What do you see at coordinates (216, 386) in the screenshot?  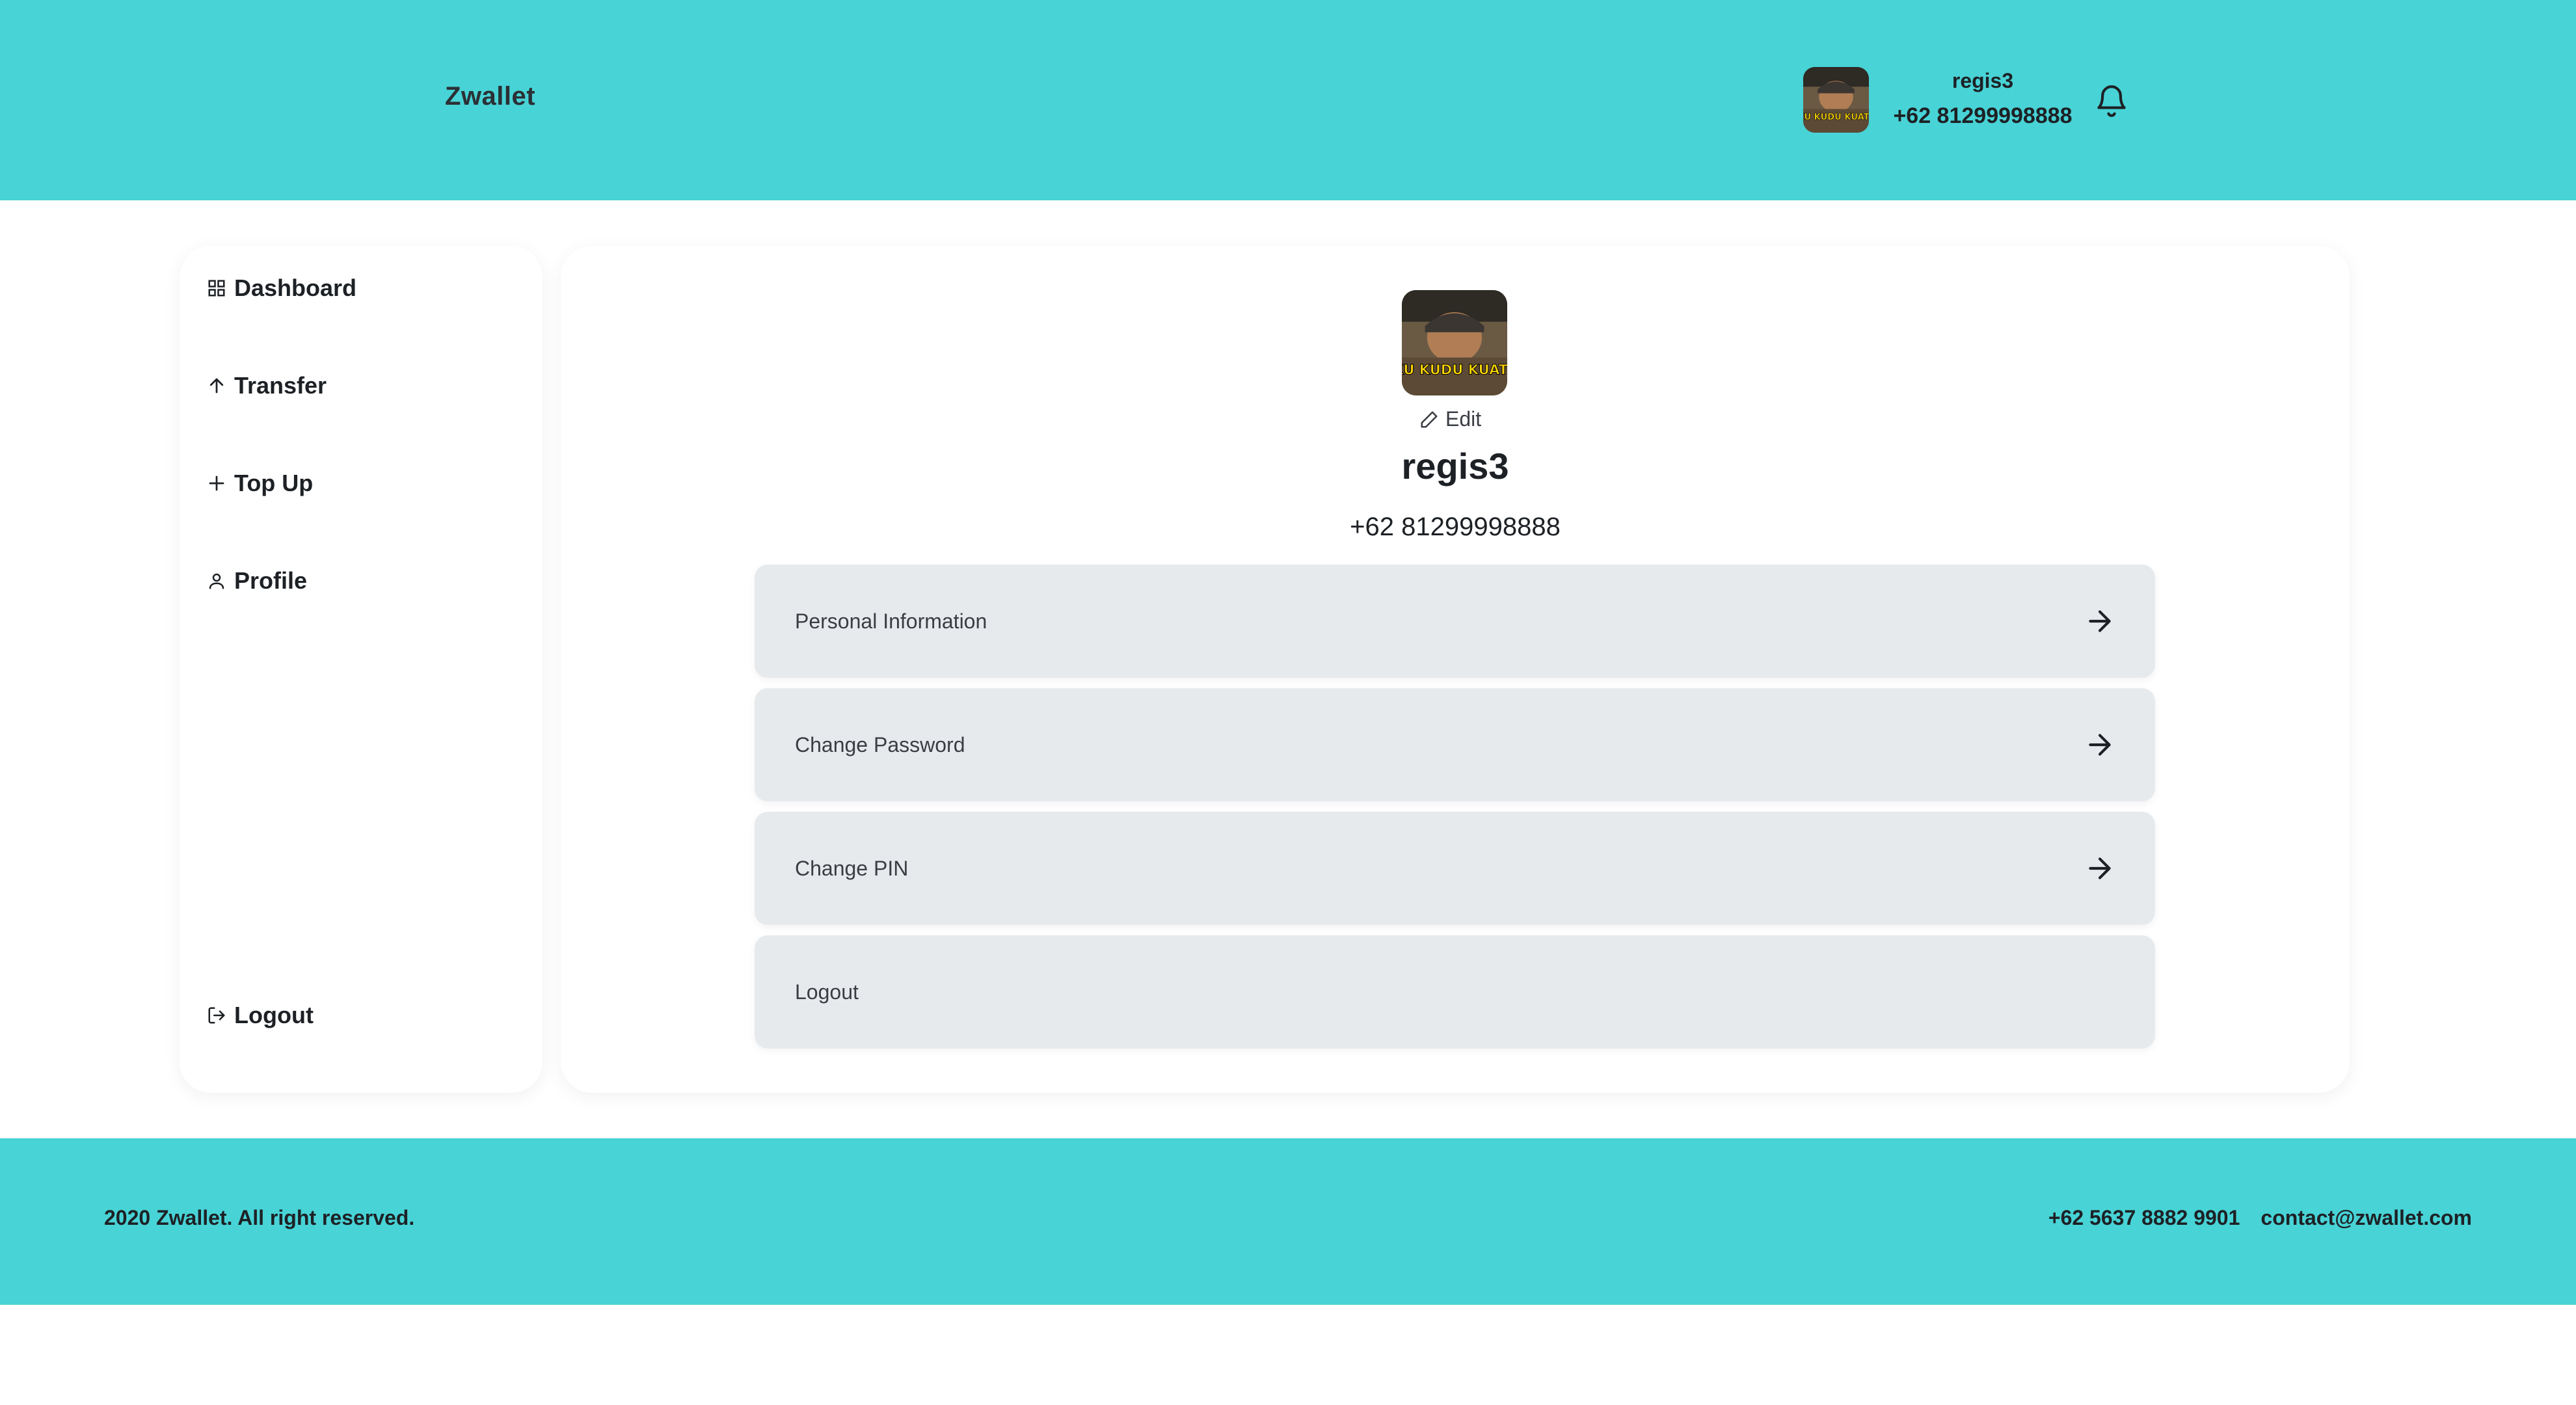 I see `arrow-up-icon` at bounding box center [216, 386].